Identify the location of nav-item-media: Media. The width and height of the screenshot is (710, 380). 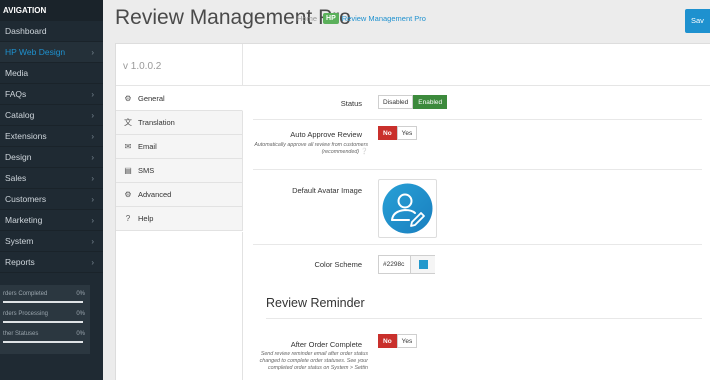
(51, 73).